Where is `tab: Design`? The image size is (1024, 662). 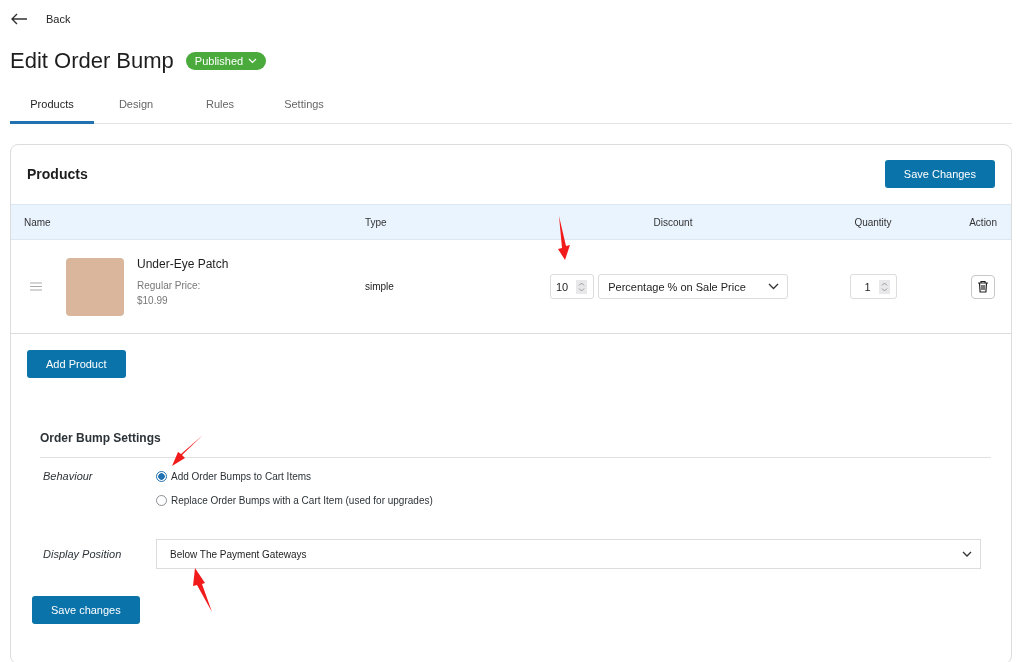
tab: Design is located at coordinates (136, 106).